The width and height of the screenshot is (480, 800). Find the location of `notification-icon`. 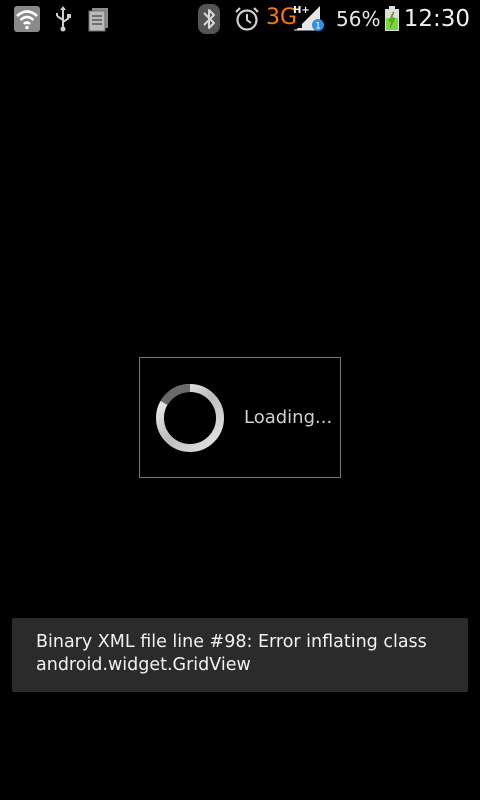

notification-icon is located at coordinates (98, 20).